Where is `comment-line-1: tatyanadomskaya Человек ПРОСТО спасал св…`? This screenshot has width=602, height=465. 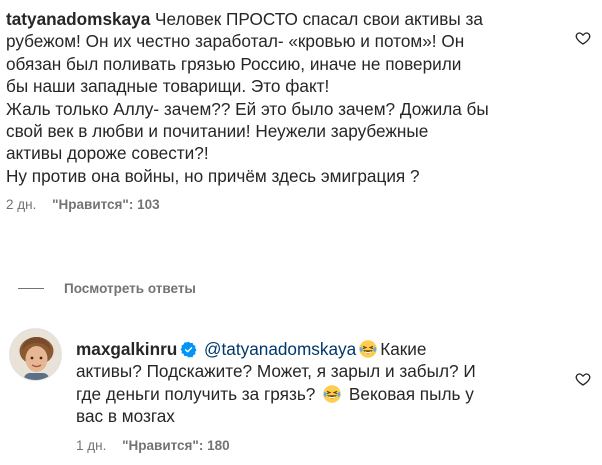
comment-line-1: tatyanadomskaya Человек ПРОСТО спасал св… is located at coordinates (286, 19).